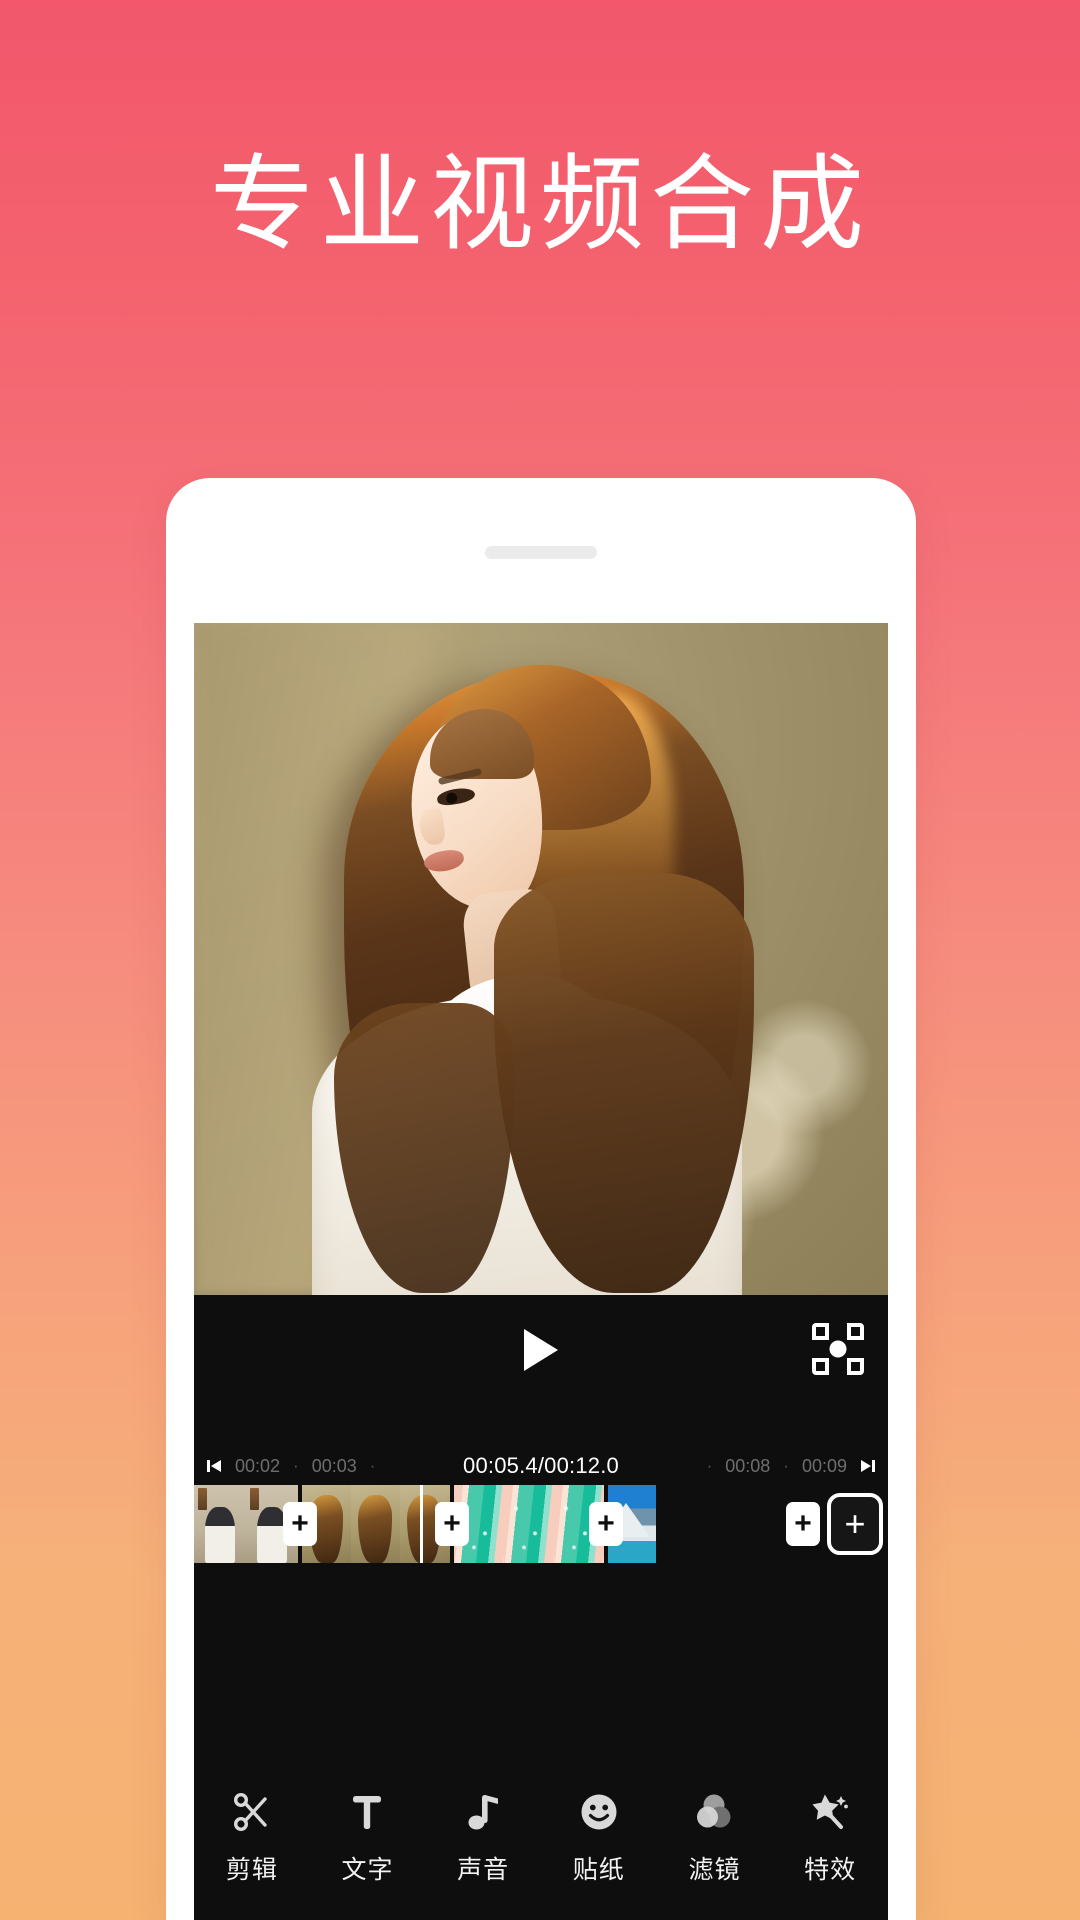  What do you see at coordinates (855, 1331) in the screenshot?
I see `fullscreen-corner-tr` at bounding box center [855, 1331].